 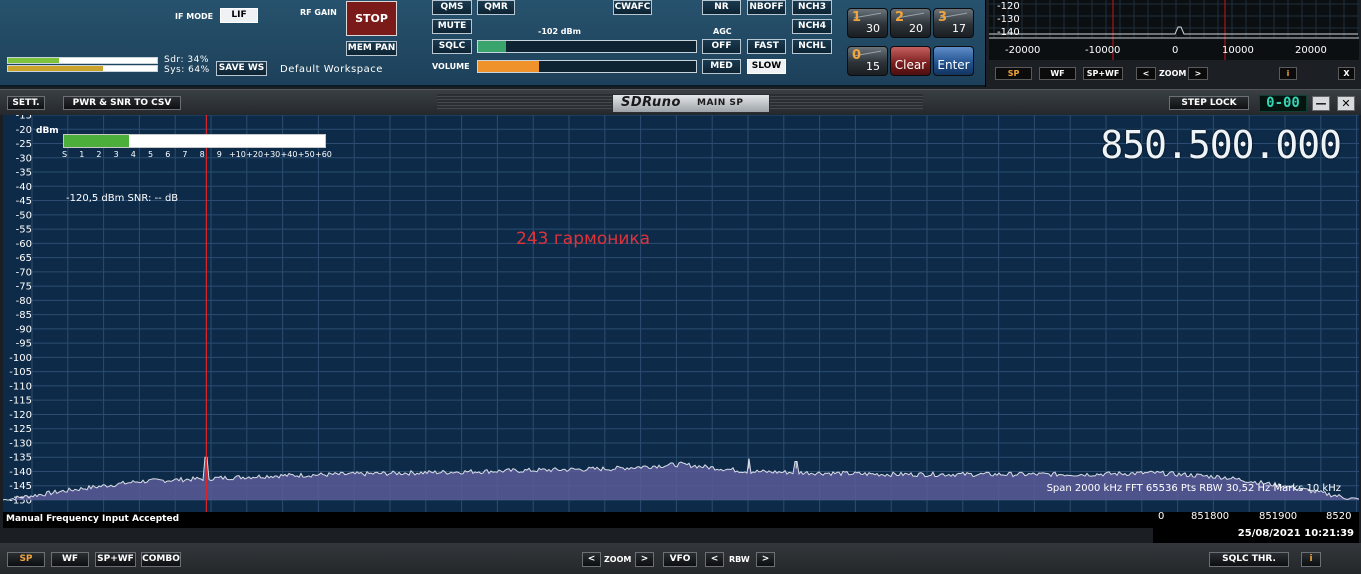 What do you see at coordinates (82, 154) in the screenshot?
I see `s-meter-tick: 1` at bounding box center [82, 154].